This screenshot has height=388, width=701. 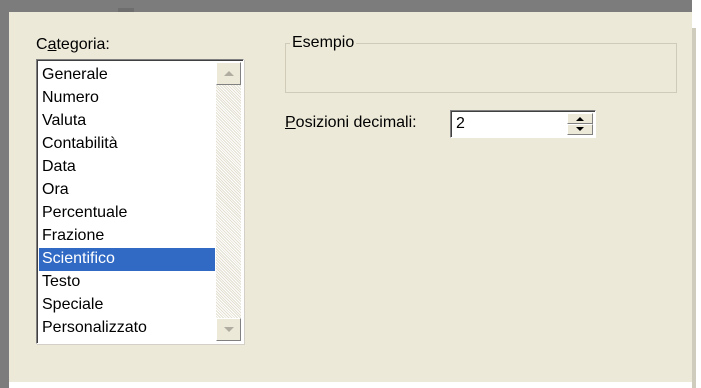 What do you see at coordinates (460, 124) in the screenshot?
I see `decimal-places-value: 2` at bounding box center [460, 124].